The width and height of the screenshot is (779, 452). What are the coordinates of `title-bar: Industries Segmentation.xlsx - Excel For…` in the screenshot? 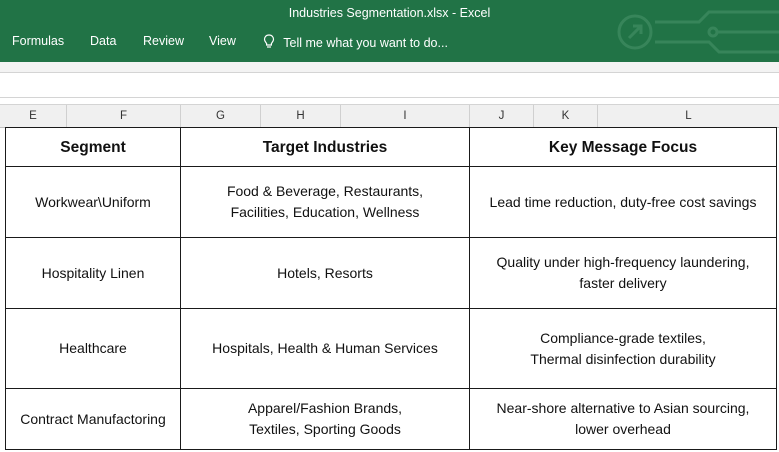 It's located at (389, 31).